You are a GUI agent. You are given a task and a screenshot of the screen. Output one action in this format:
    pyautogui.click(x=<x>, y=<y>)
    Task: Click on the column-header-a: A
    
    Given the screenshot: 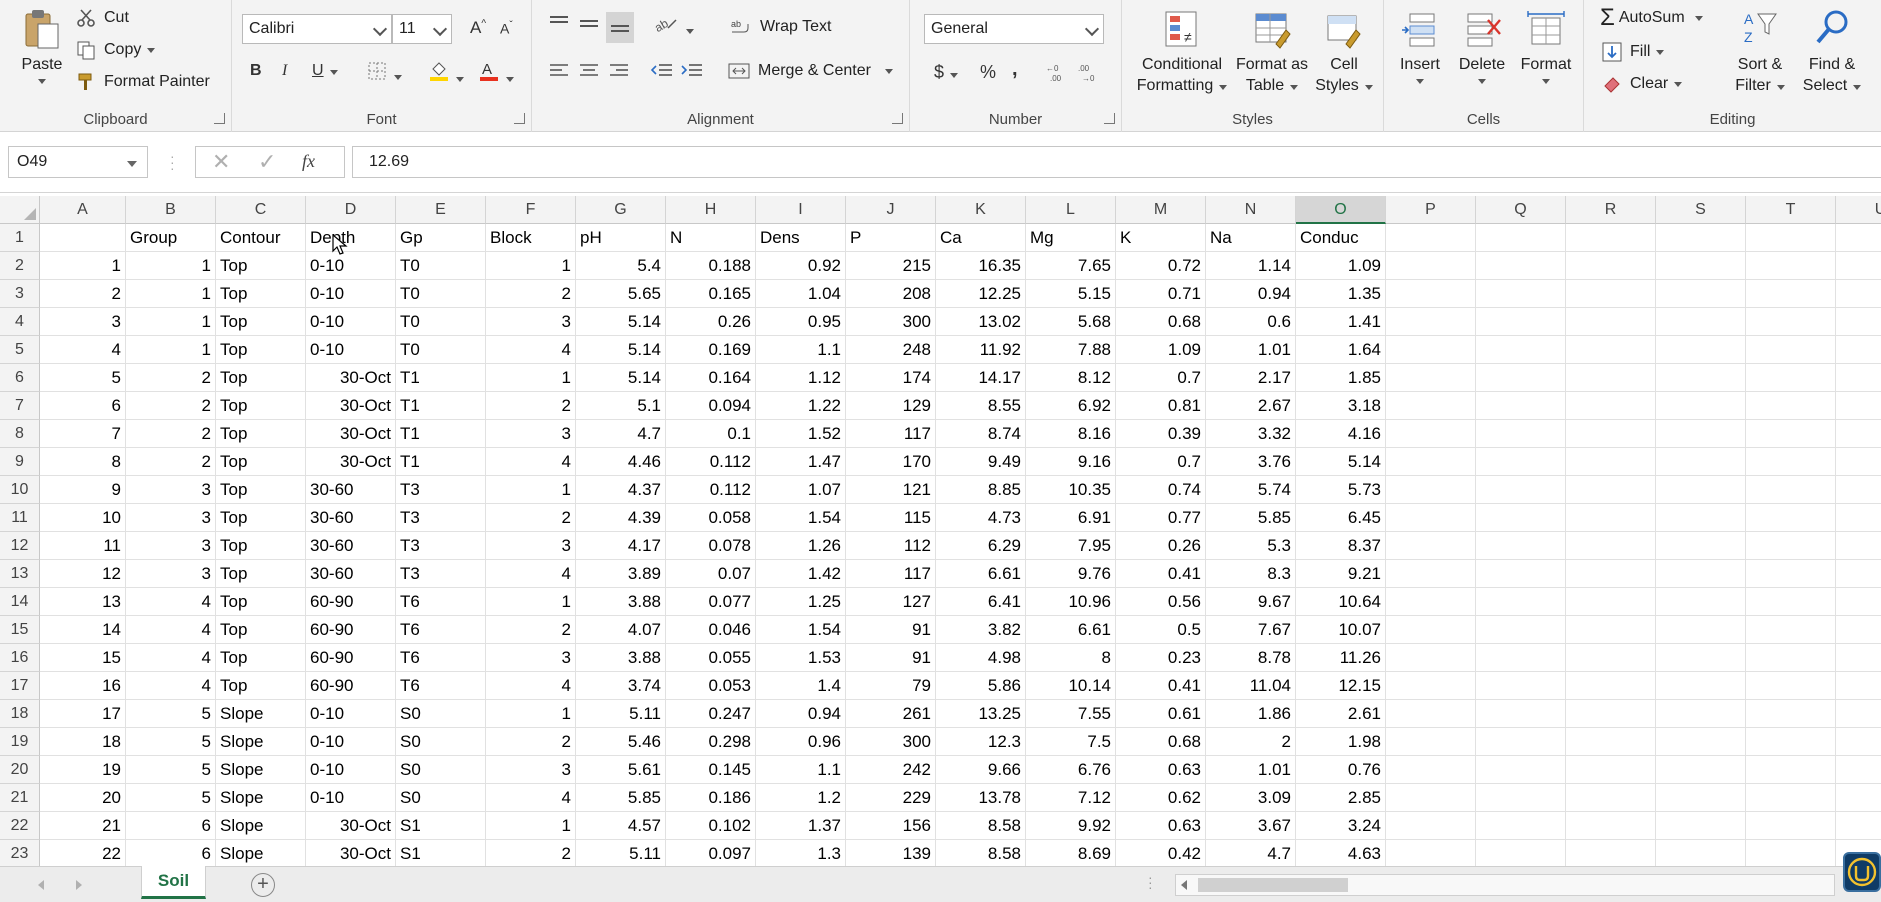 What is the action you would take?
    pyautogui.click(x=83, y=210)
    